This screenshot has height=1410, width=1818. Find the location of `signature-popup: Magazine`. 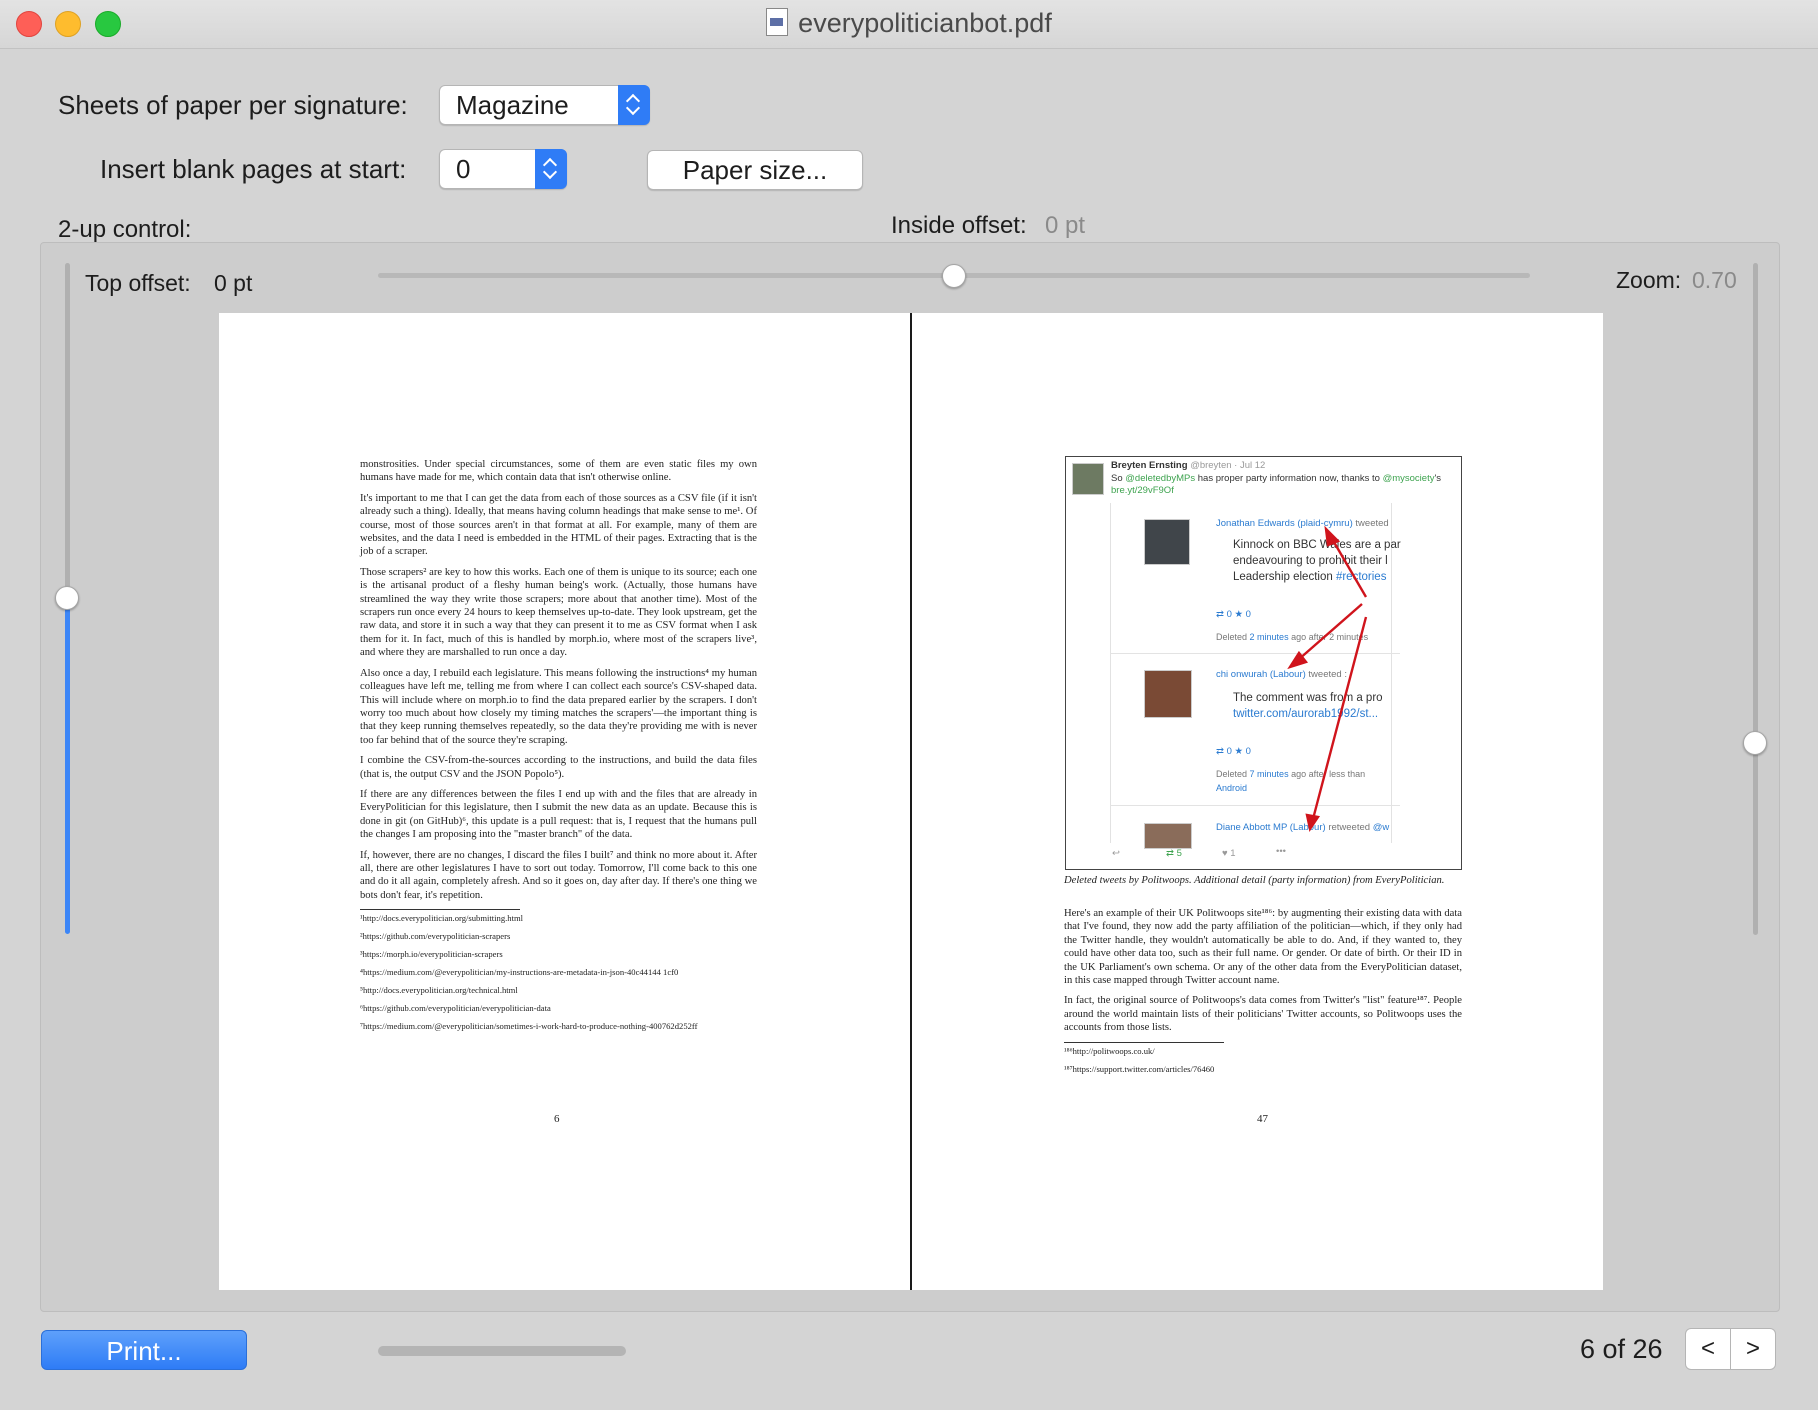

signature-popup: Magazine is located at coordinates (544, 105).